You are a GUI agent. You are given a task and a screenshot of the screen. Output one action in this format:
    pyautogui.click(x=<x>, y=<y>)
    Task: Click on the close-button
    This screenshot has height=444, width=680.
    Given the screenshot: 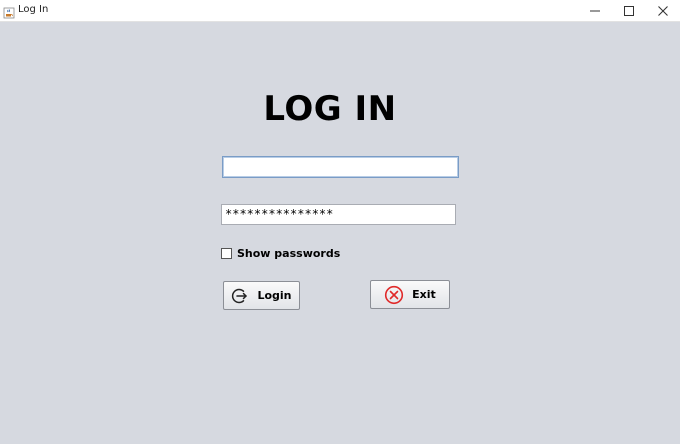 What is the action you would take?
    pyautogui.click(x=663, y=11)
    